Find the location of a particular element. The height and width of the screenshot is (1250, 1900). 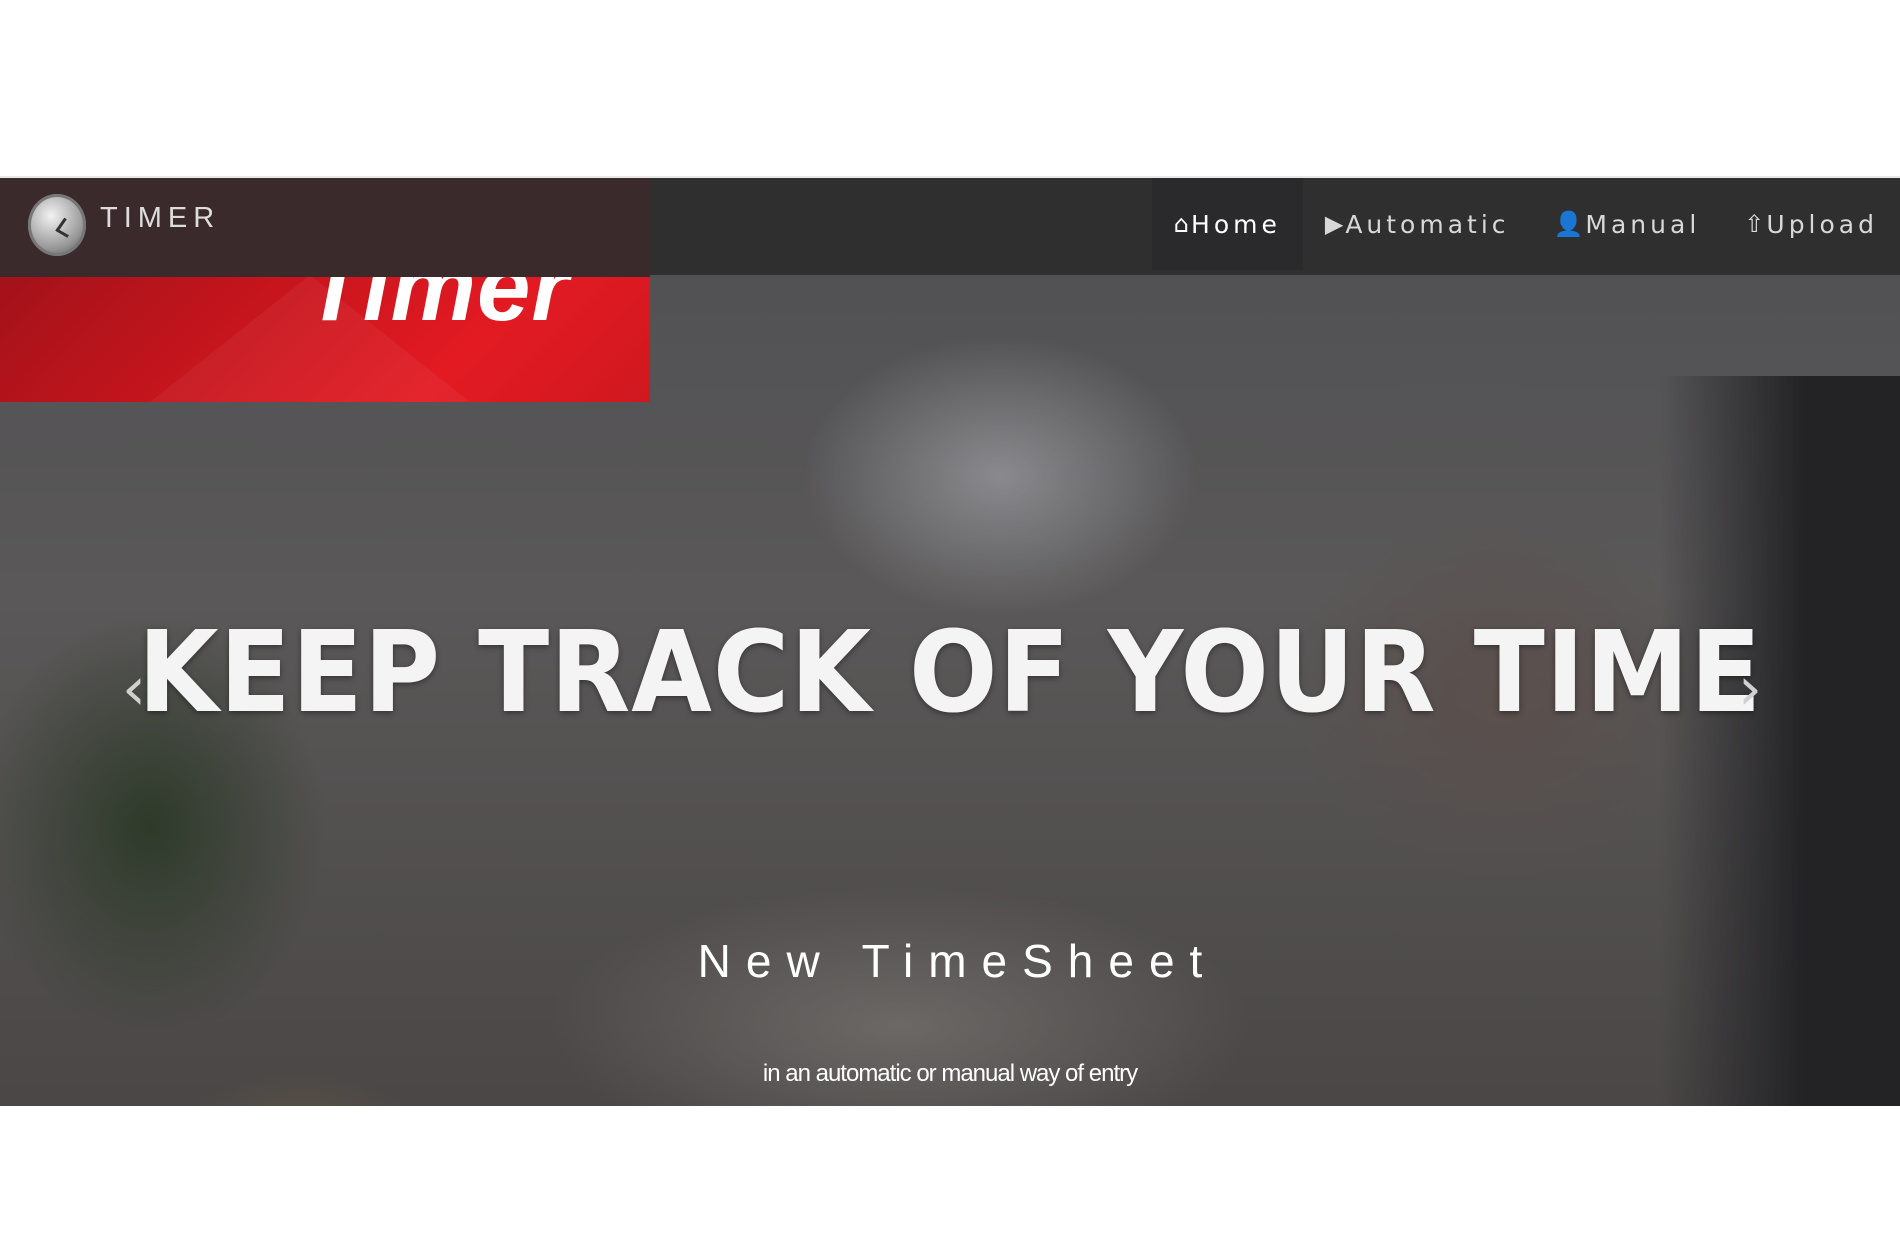

hero-background-shape is located at coordinates (1780, 741).